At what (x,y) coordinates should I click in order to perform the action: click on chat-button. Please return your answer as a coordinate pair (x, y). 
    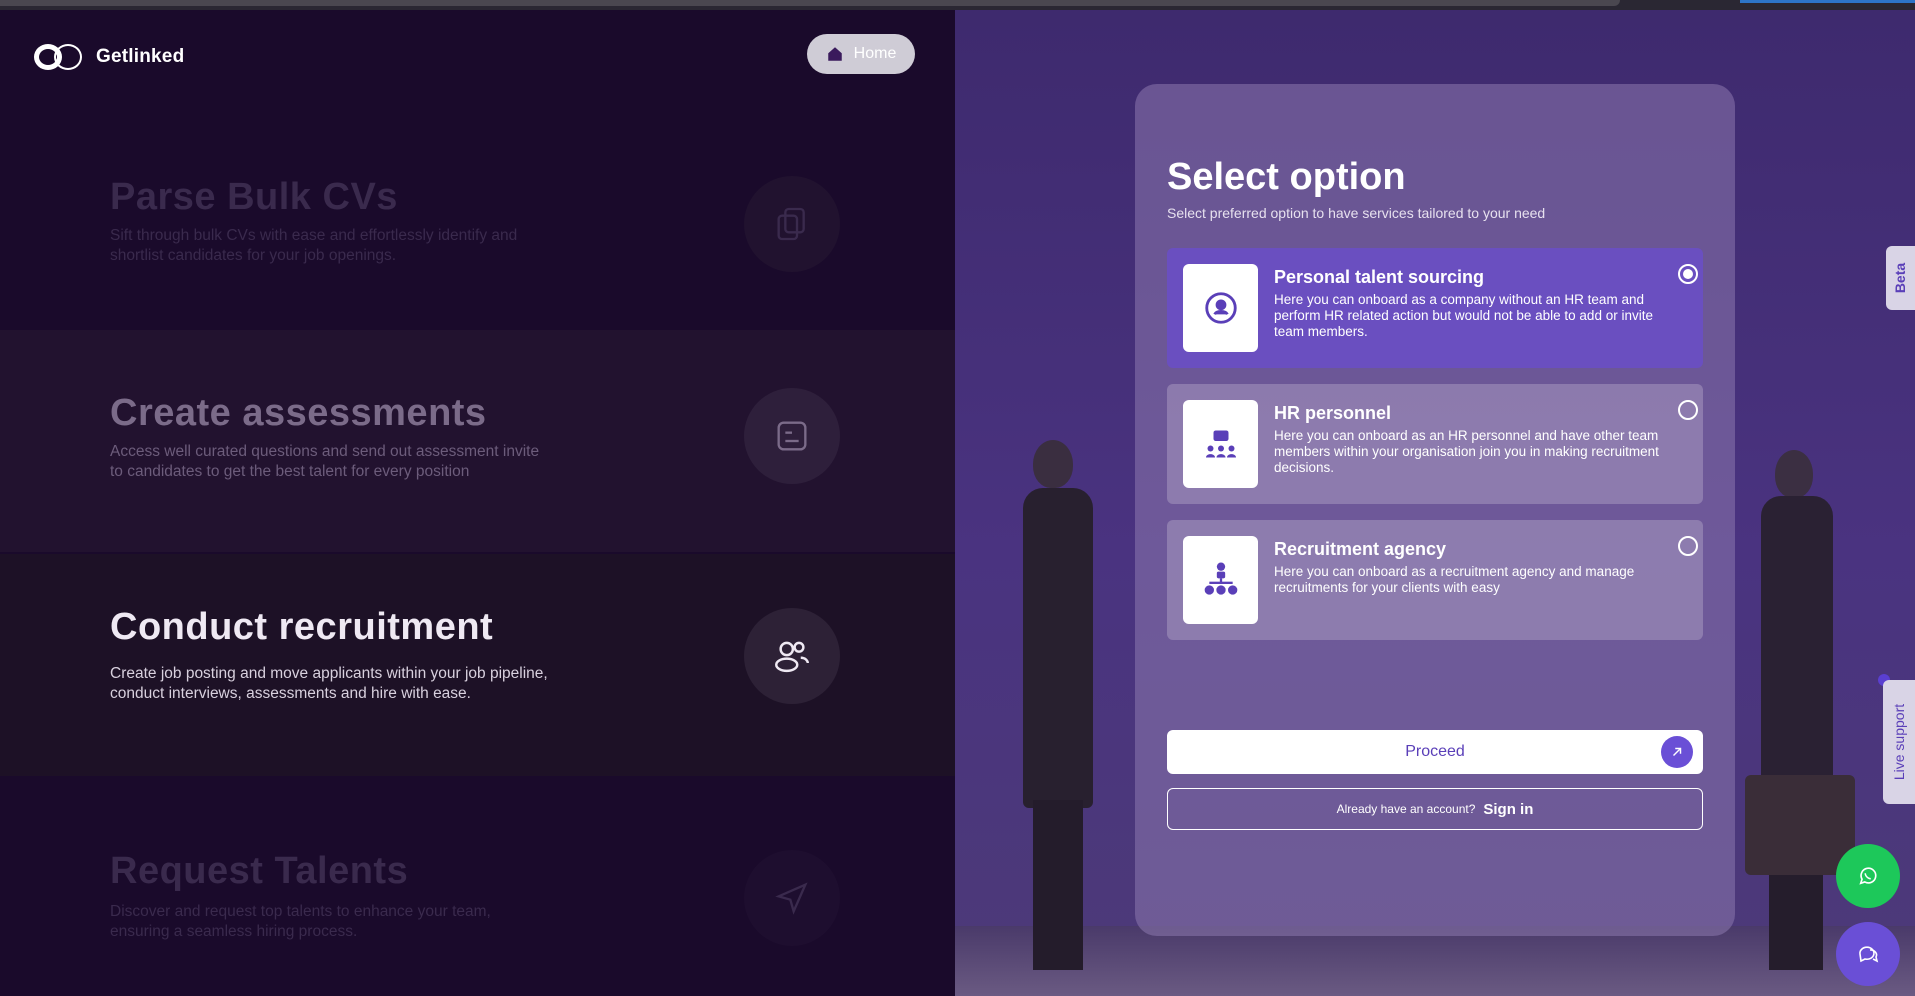
    Looking at the image, I should click on (1868, 954).